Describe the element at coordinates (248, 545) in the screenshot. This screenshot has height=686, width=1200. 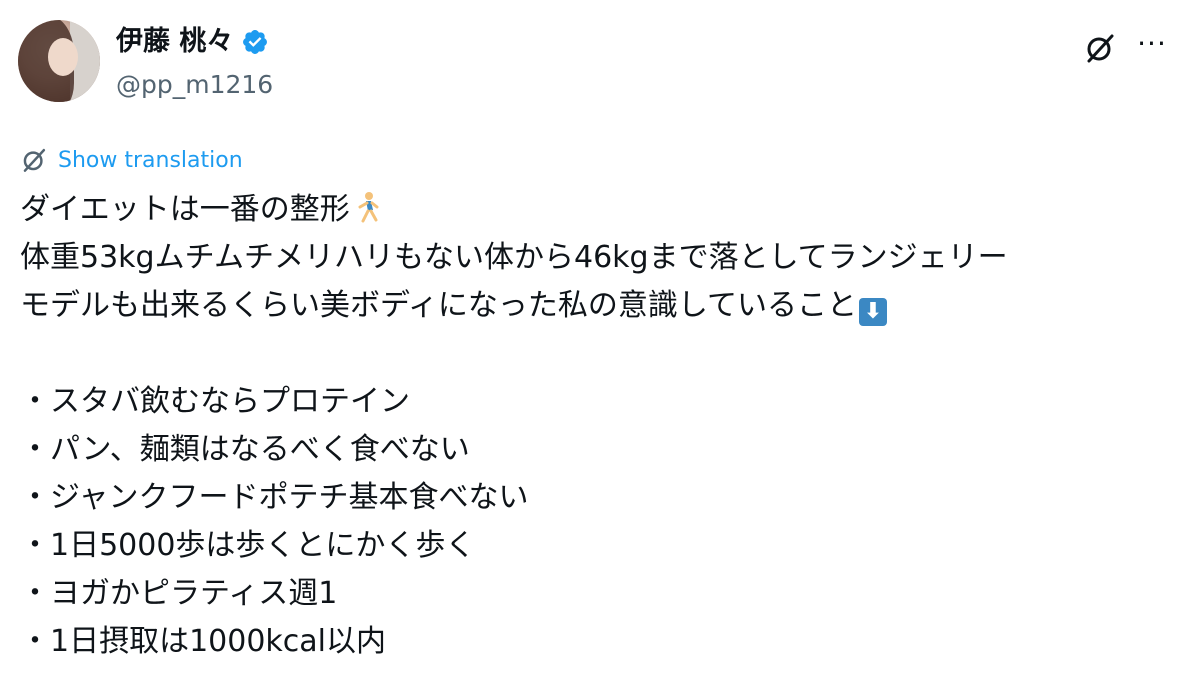
I see `tweet-bullet: ・1日5000歩は歩くとにかく歩く` at that location.